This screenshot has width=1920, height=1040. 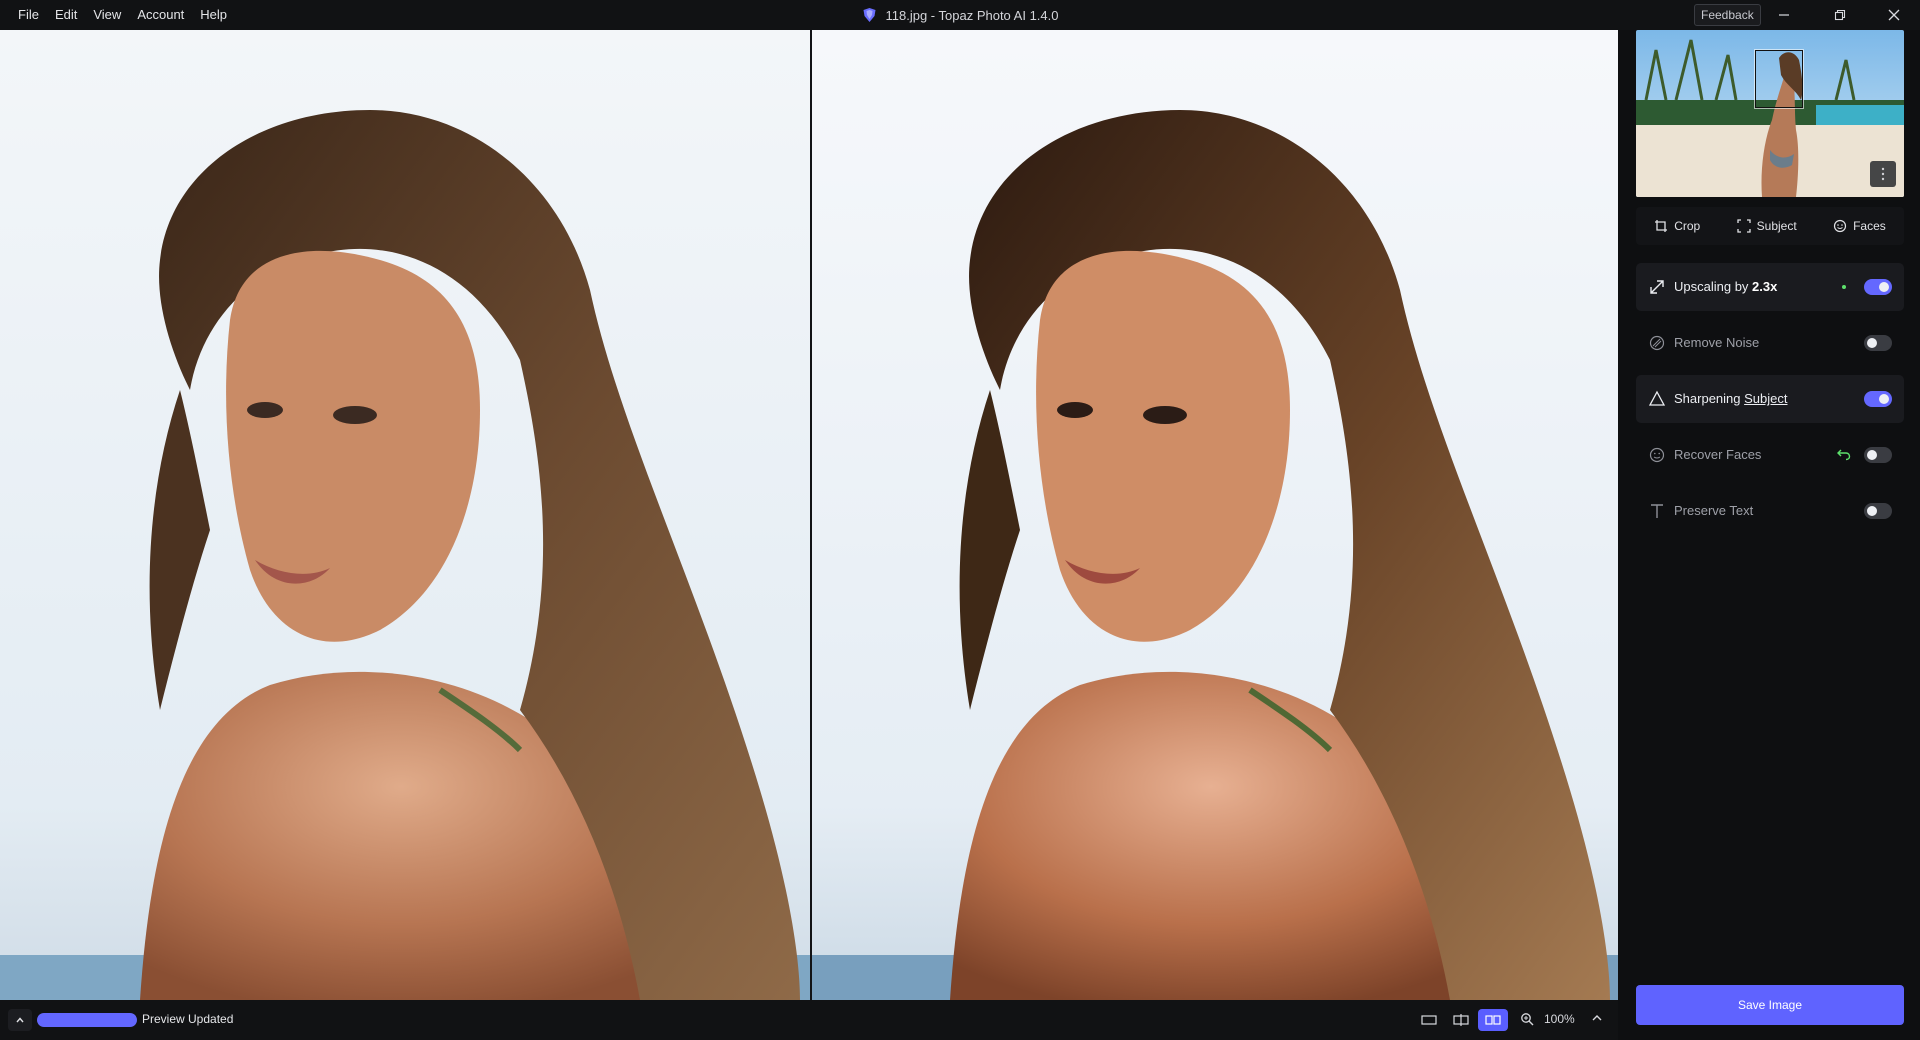 I want to click on window-title-text: 118.jpg - Topaz Photo AI 1.4.0, so click(x=972, y=15).